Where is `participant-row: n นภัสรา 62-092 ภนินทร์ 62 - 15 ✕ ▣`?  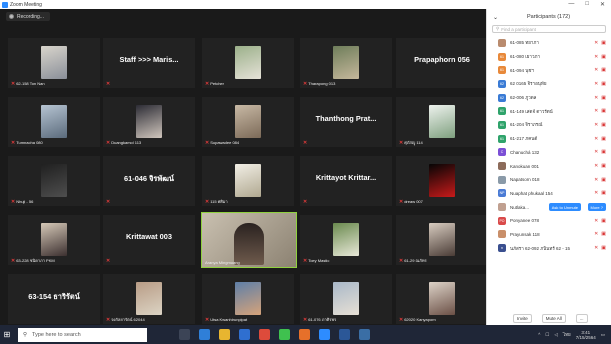
participant-row: n นภัสรา 62-092 ภนินทร์ 62 - 15 ✕ ▣ is located at coordinates (549, 248).